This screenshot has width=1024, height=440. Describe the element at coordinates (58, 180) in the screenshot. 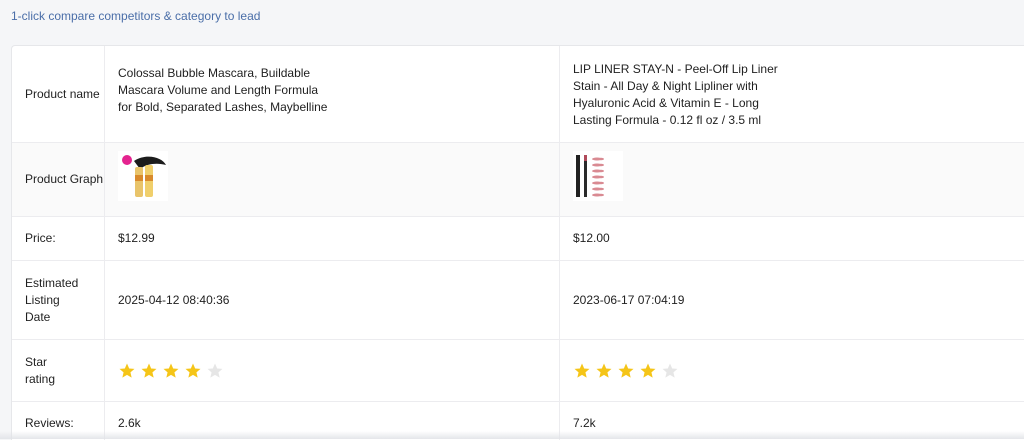

I see `label-product-graph: Product Graph` at that location.